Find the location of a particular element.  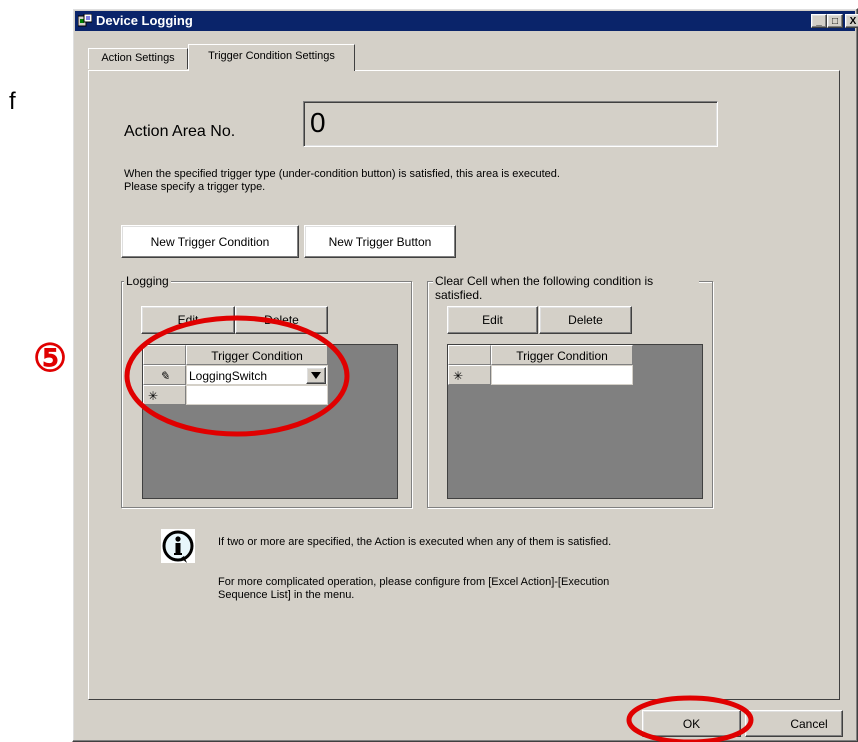

description-line-2: Please specify a trigger type. is located at coordinates (195, 187).